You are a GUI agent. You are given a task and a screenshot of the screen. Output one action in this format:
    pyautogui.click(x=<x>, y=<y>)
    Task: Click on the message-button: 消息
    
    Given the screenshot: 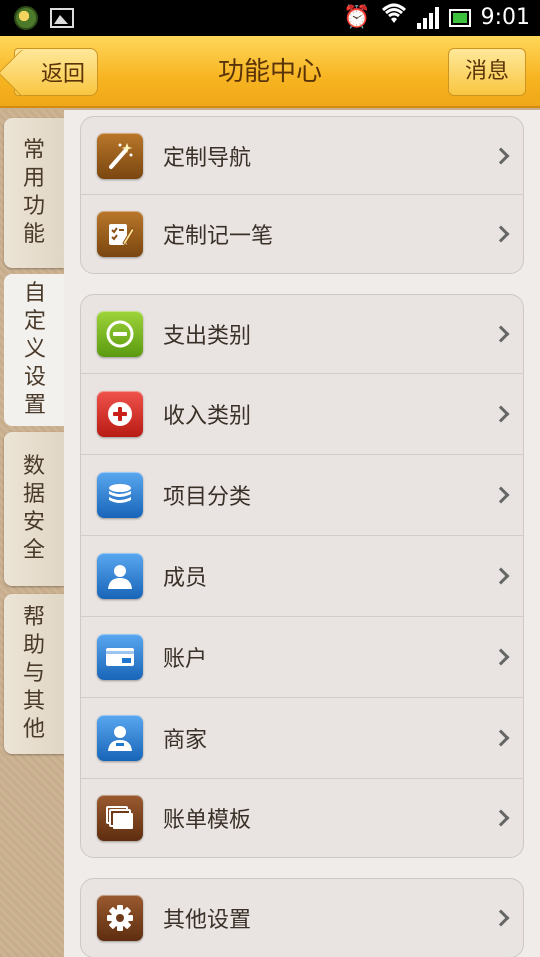 What is the action you would take?
    pyautogui.click(x=487, y=72)
    